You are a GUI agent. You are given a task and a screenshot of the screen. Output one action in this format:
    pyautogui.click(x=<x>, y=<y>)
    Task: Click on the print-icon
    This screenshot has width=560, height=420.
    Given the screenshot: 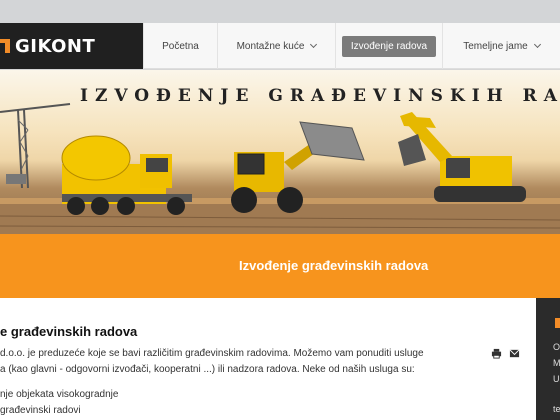 What is the action you would take?
    pyautogui.click(x=496, y=353)
    